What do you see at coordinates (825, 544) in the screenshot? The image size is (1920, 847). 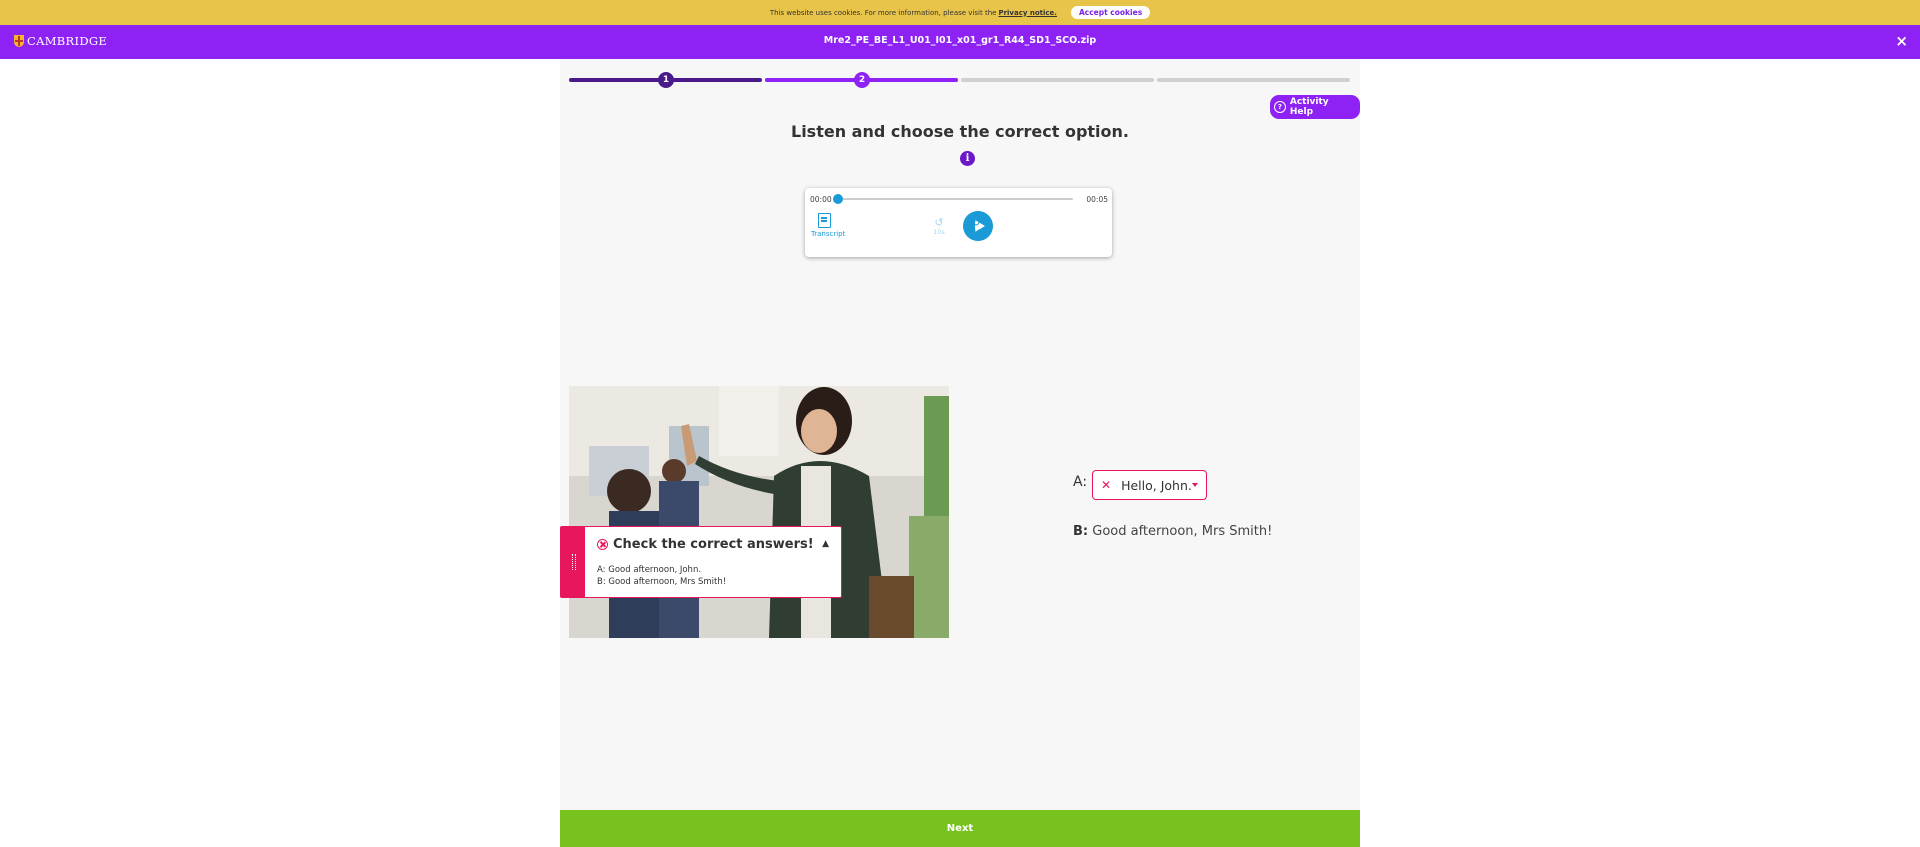 I see `chevron-up-icon: ▲` at bounding box center [825, 544].